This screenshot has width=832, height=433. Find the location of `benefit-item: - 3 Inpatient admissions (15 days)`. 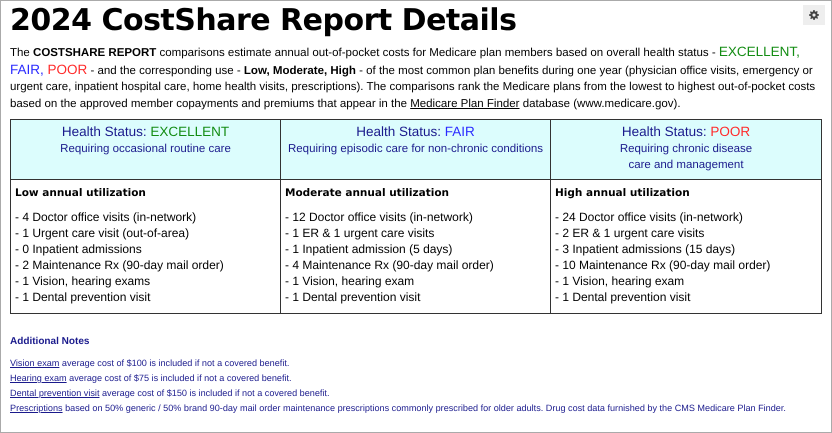

benefit-item: - 3 Inpatient admissions (15 days) is located at coordinates (645, 249).